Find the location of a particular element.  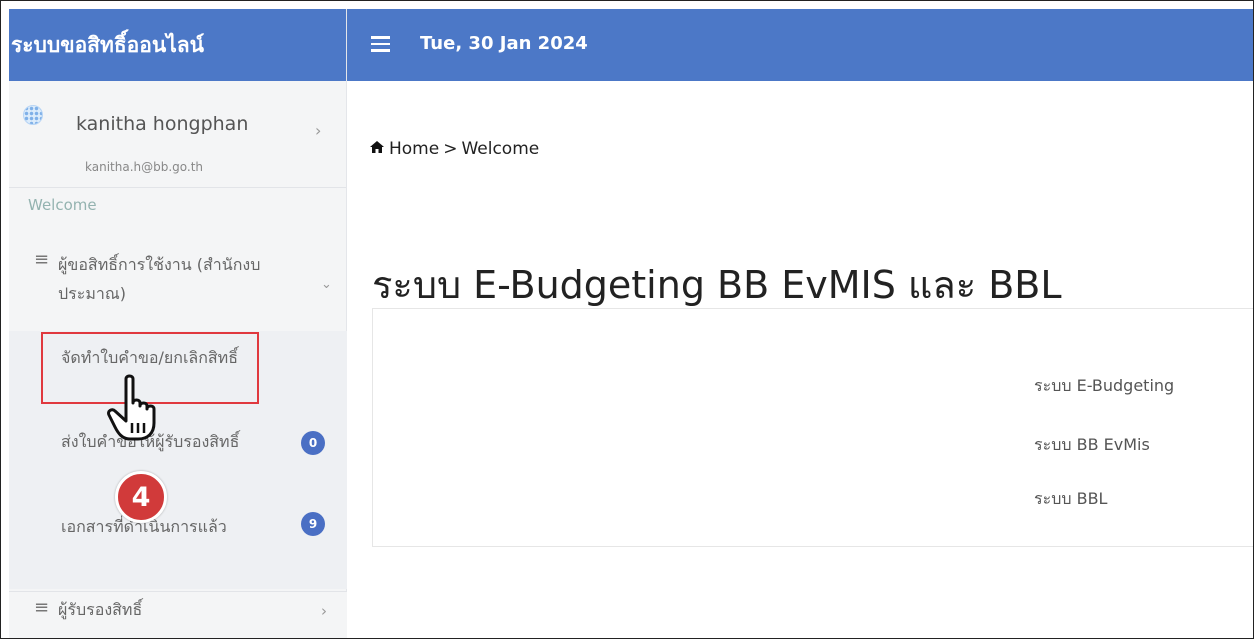

page-title: ระบบ E-Budgeting BB EvMIS และ BBL is located at coordinates (717, 285).